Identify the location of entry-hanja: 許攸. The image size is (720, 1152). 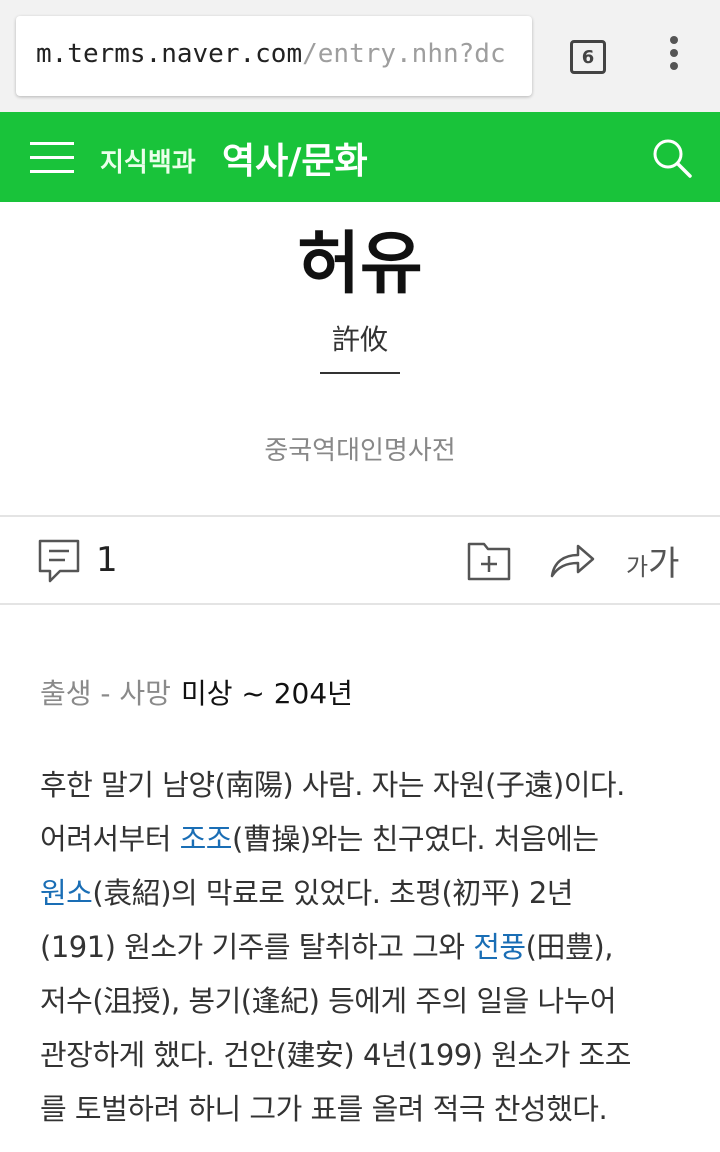
(359, 339).